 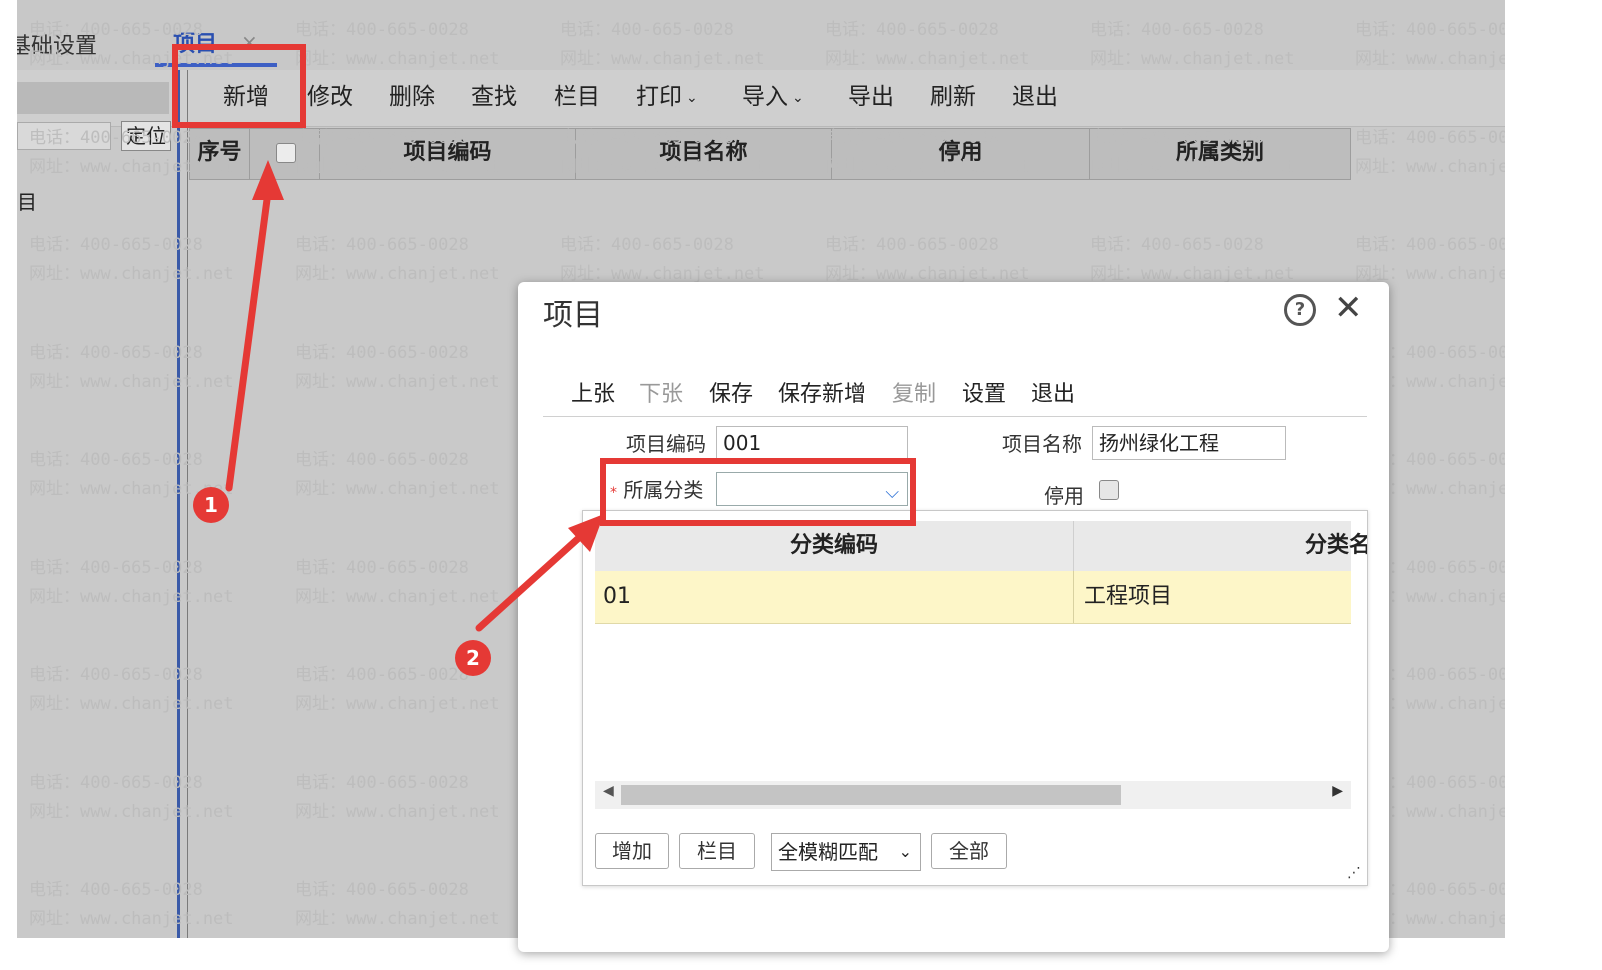 I want to click on project-name-label: 项目名称, so click(x=1042, y=444).